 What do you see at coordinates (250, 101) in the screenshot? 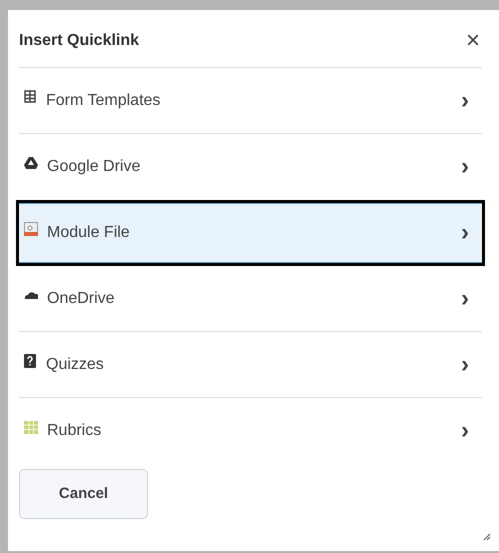
I see `quicklink-item: Form Templates ›` at bounding box center [250, 101].